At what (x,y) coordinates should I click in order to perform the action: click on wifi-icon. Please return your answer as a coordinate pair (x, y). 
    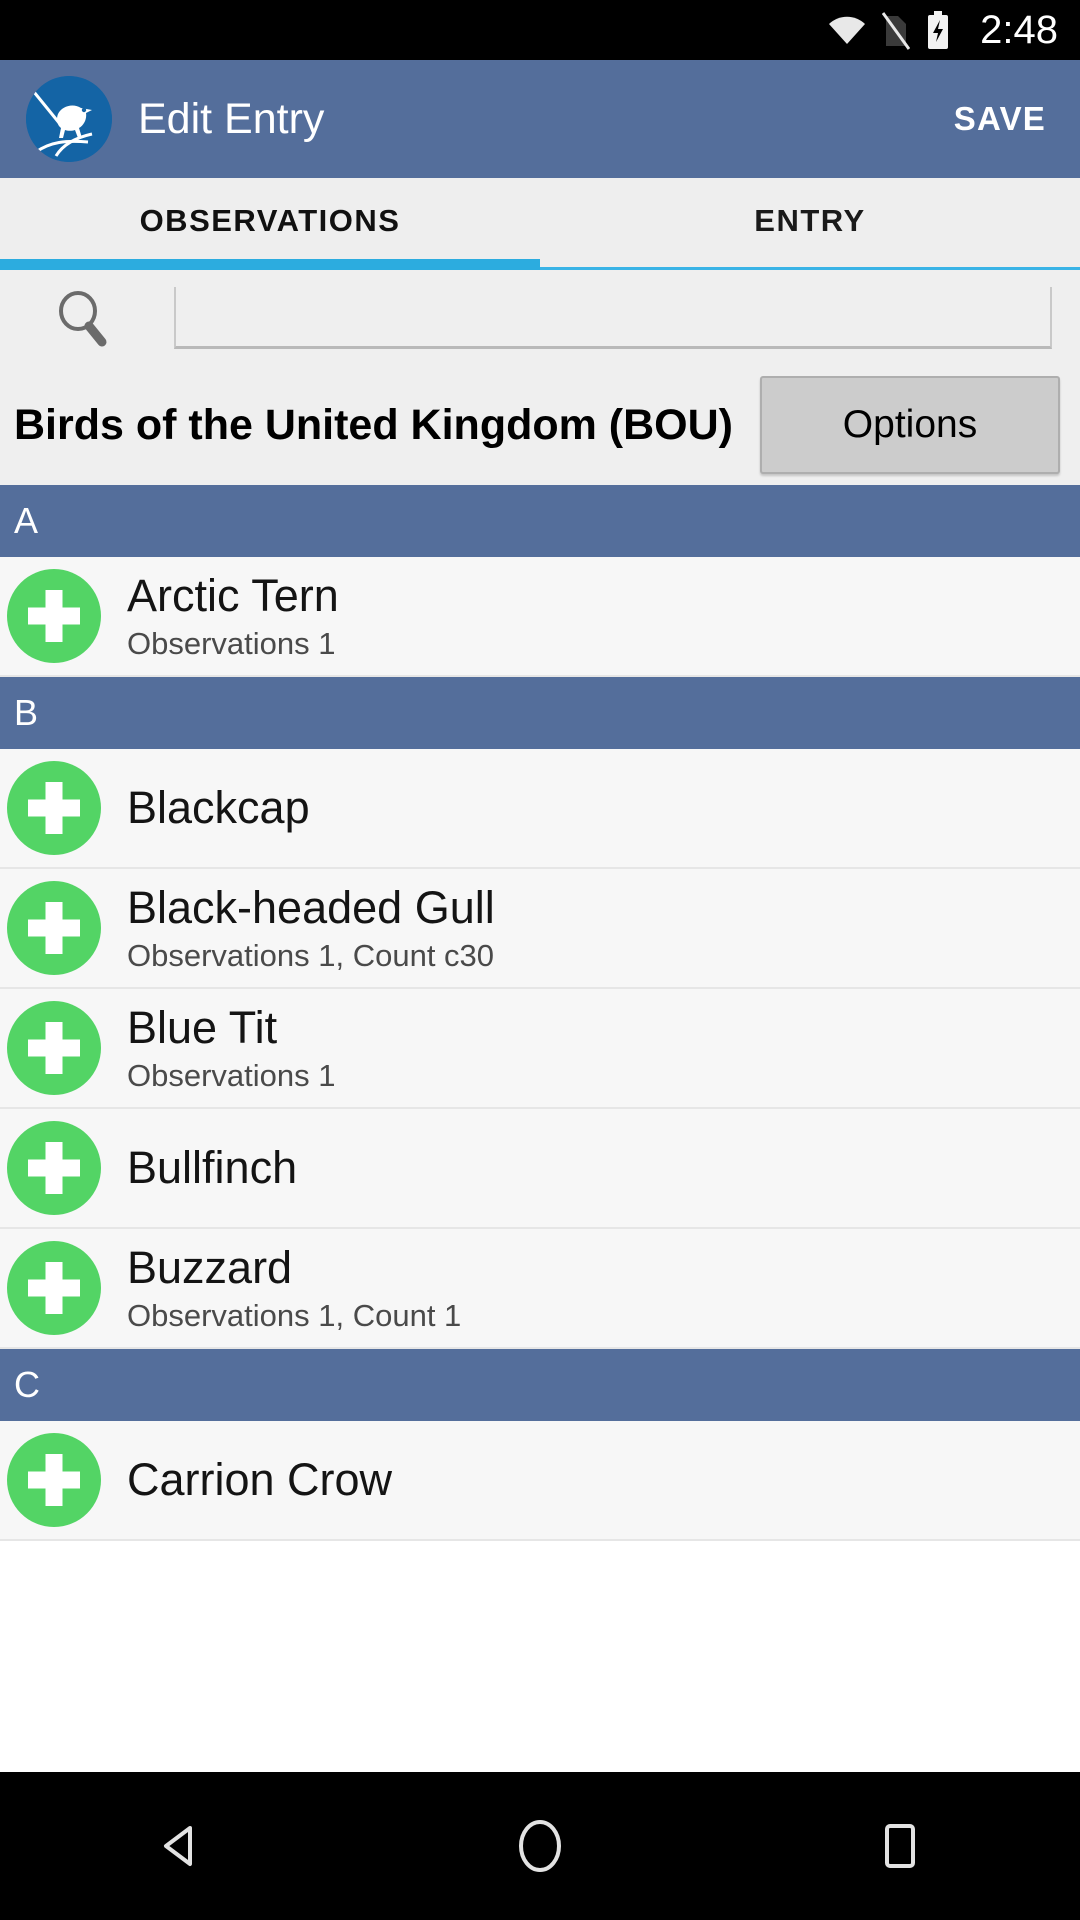
    Looking at the image, I should click on (847, 30).